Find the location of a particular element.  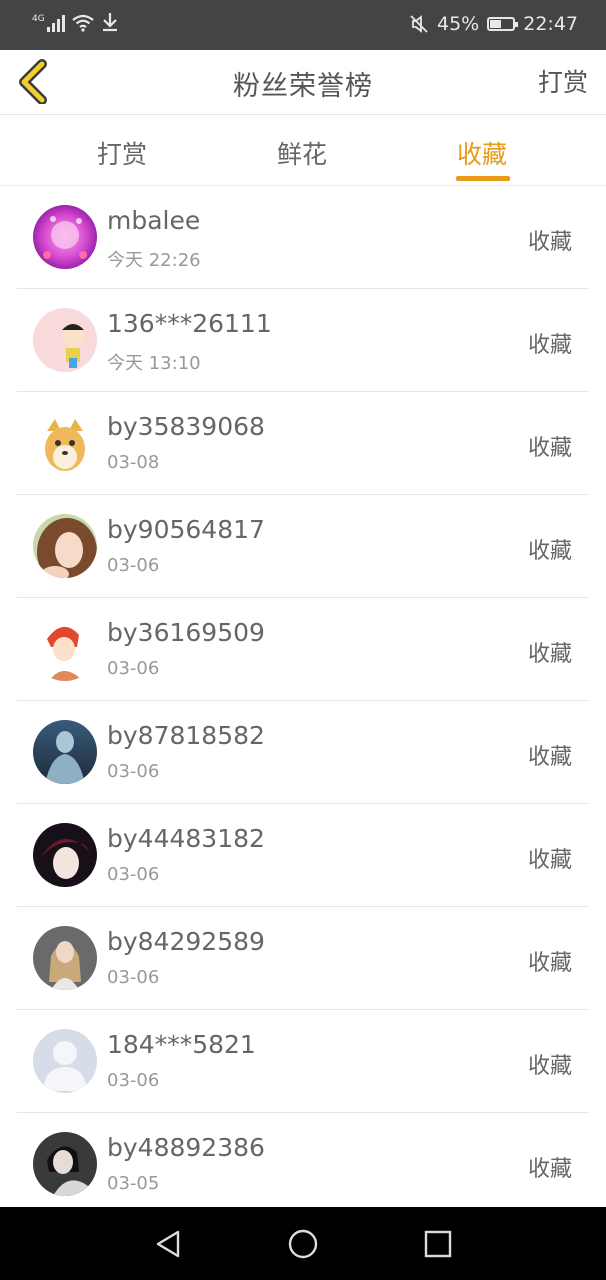

tab-reward: 打赏 is located at coordinates (122, 153).